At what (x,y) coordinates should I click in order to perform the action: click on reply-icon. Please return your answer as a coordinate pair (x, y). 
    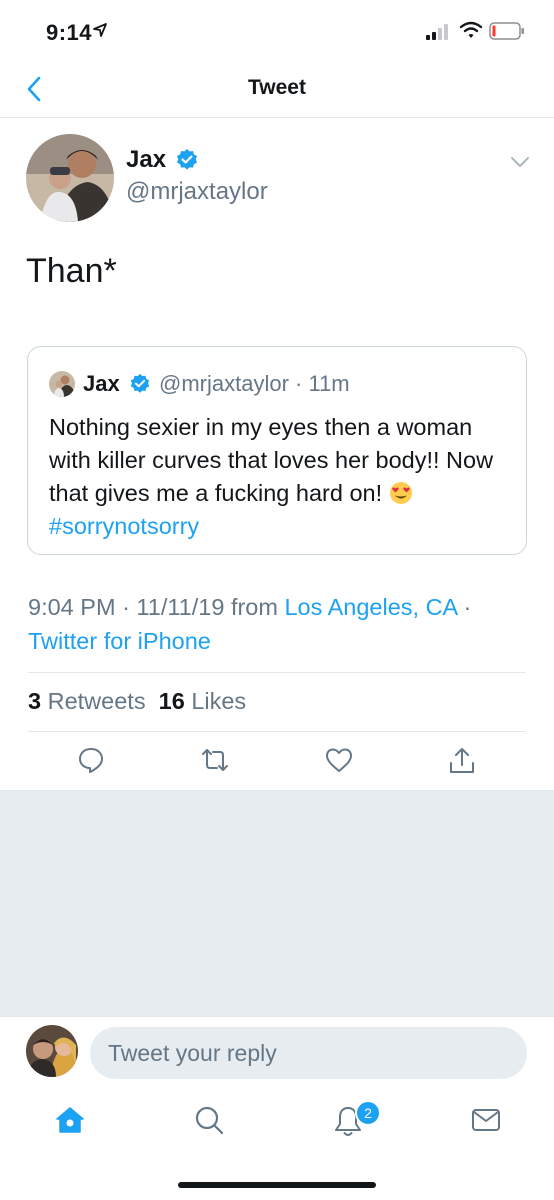
    Looking at the image, I should click on (91, 760).